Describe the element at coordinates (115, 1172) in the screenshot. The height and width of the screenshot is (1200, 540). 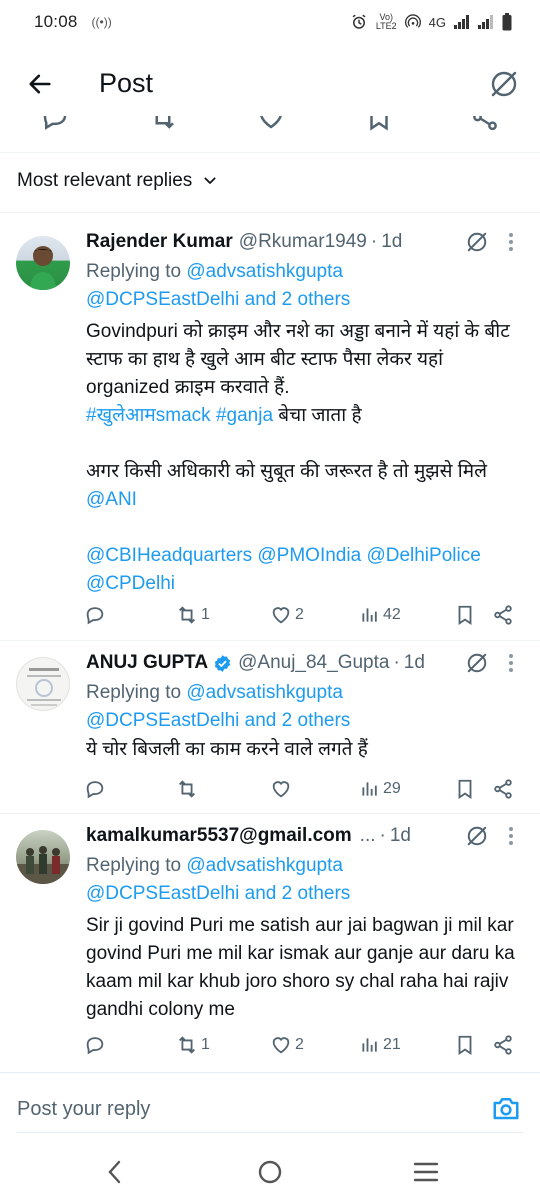
I see `nav-back-button` at that location.